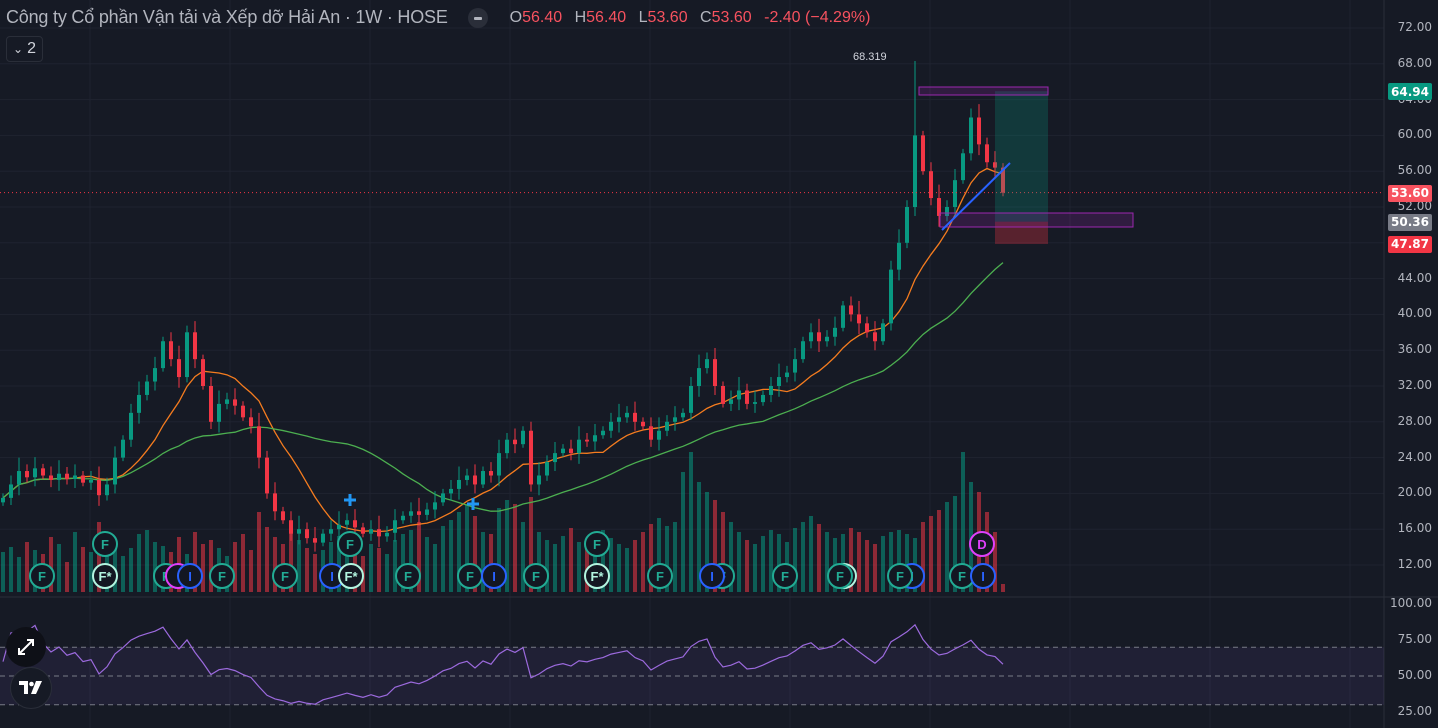 This screenshot has width=1438, height=728. What do you see at coordinates (477, 17) in the screenshot?
I see `hide-legend-button` at bounding box center [477, 17].